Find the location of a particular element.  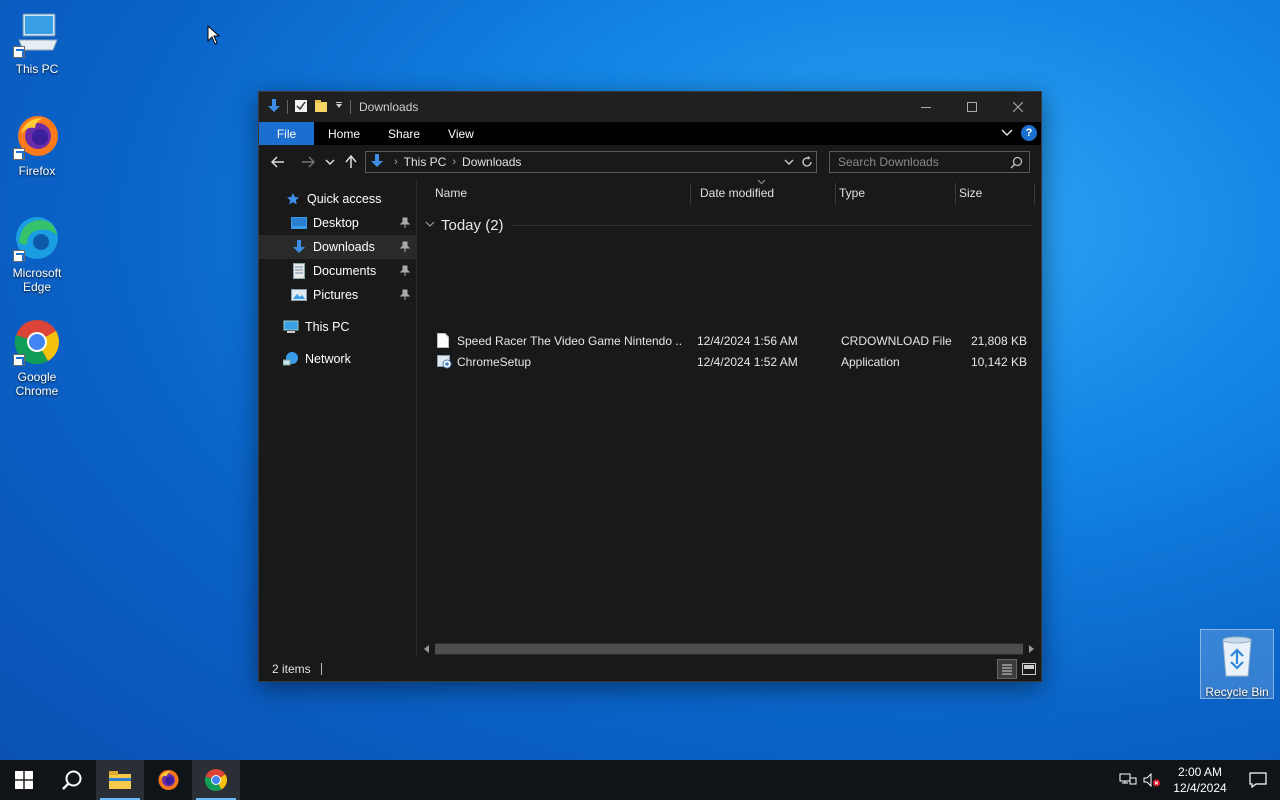

quick-access-toolbar is located at coordinates (305, 107).